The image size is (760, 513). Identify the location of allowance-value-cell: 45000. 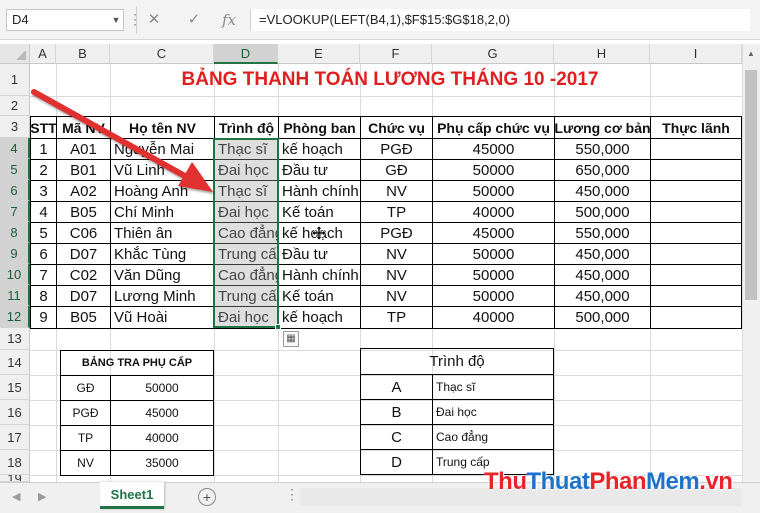
(162, 413).